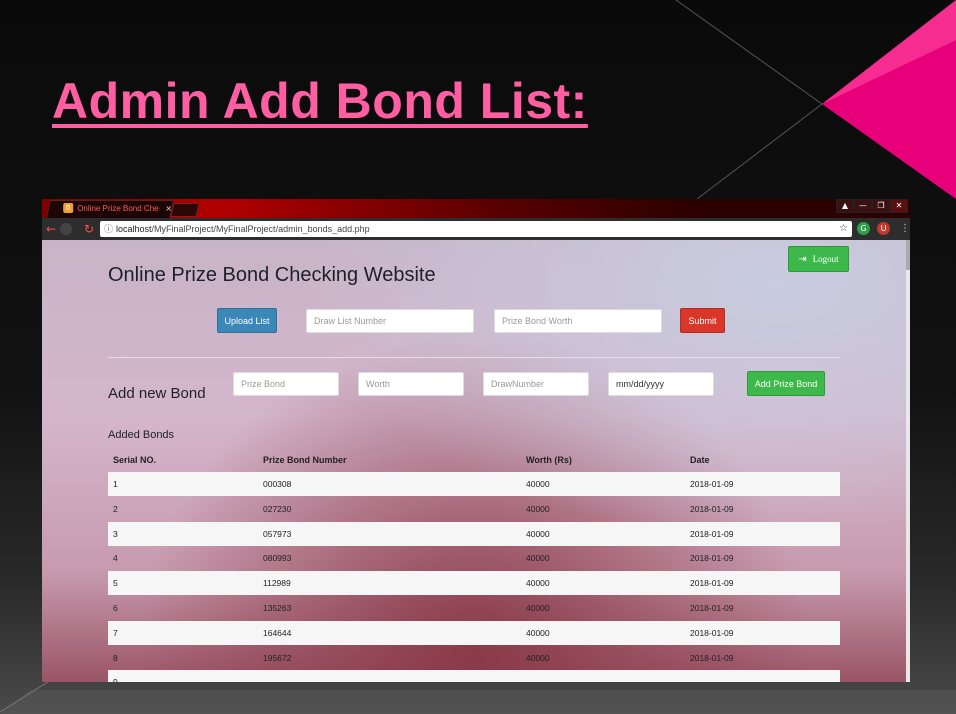  What do you see at coordinates (277, 583) in the screenshot?
I see `table-cell: 112989` at bounding box center [277, 583].